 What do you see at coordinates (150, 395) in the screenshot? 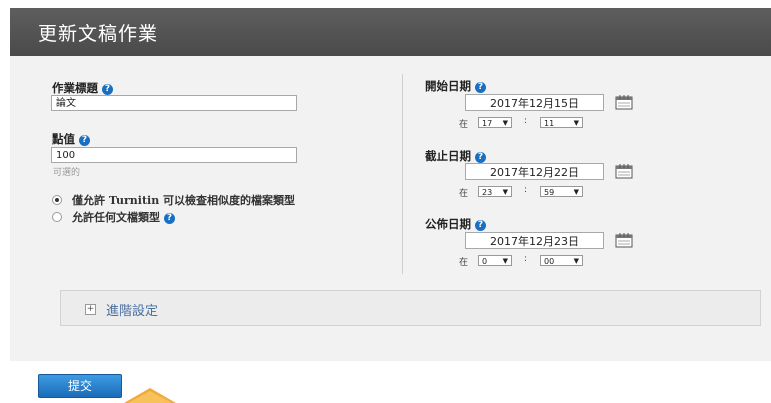
I see `folder-decoration-icon` at bounding box center [150, 395].